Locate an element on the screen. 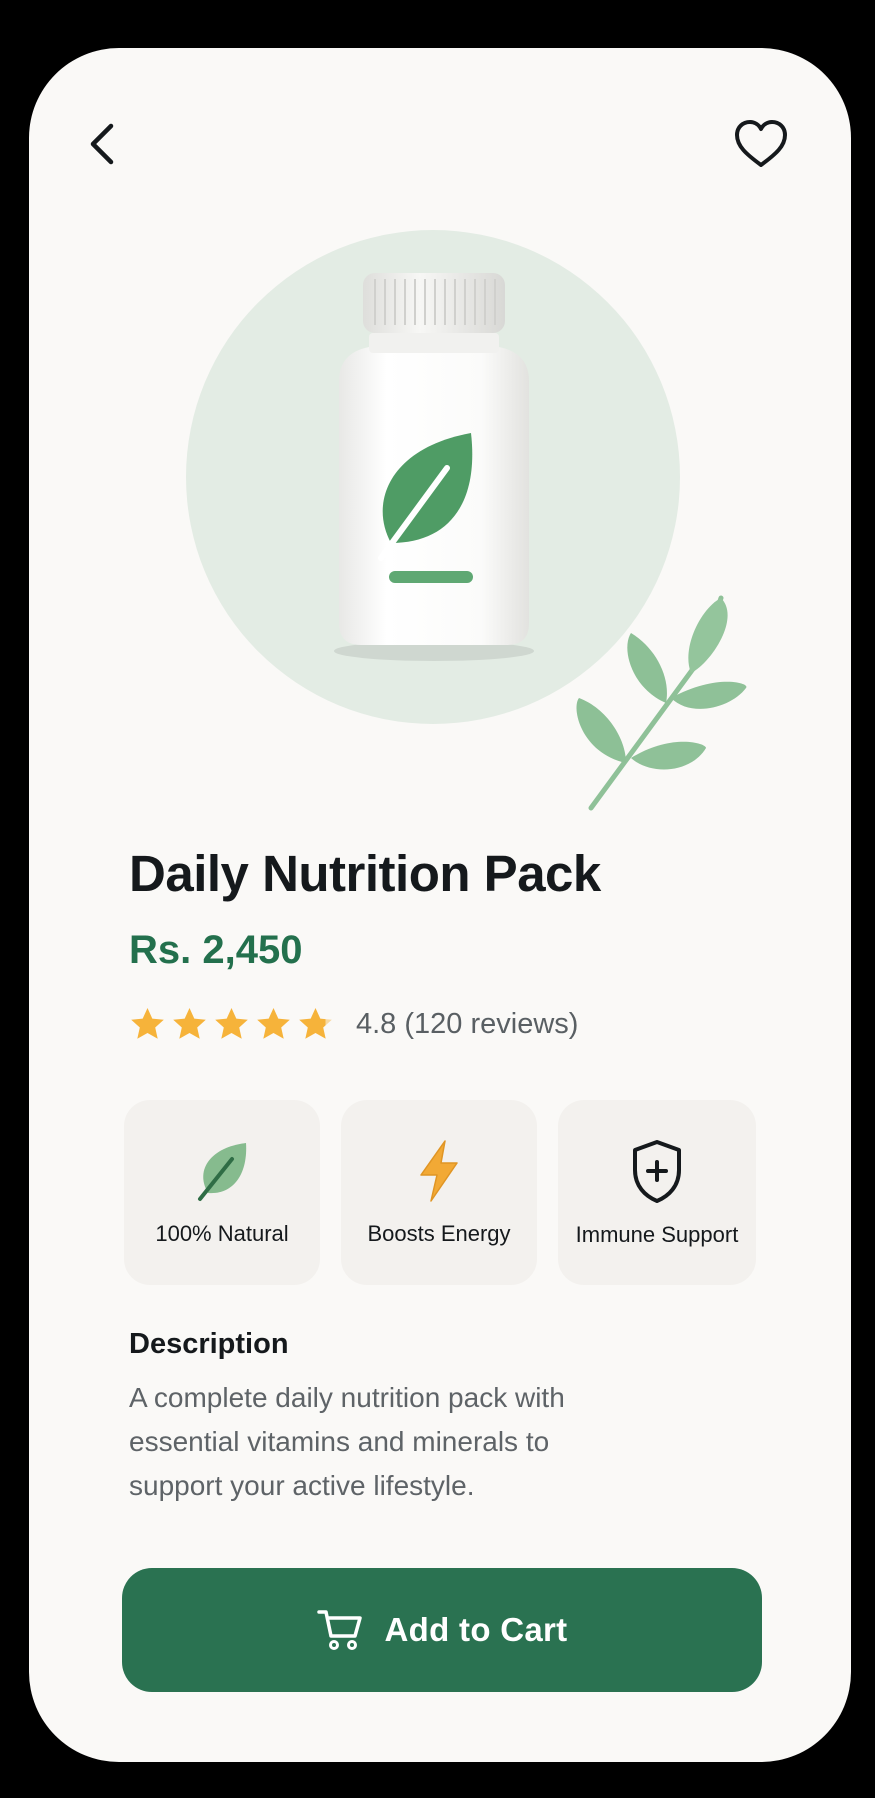 This screenshot has width=875, height=1798. rating-stars is located at coordinates (231, 1024).